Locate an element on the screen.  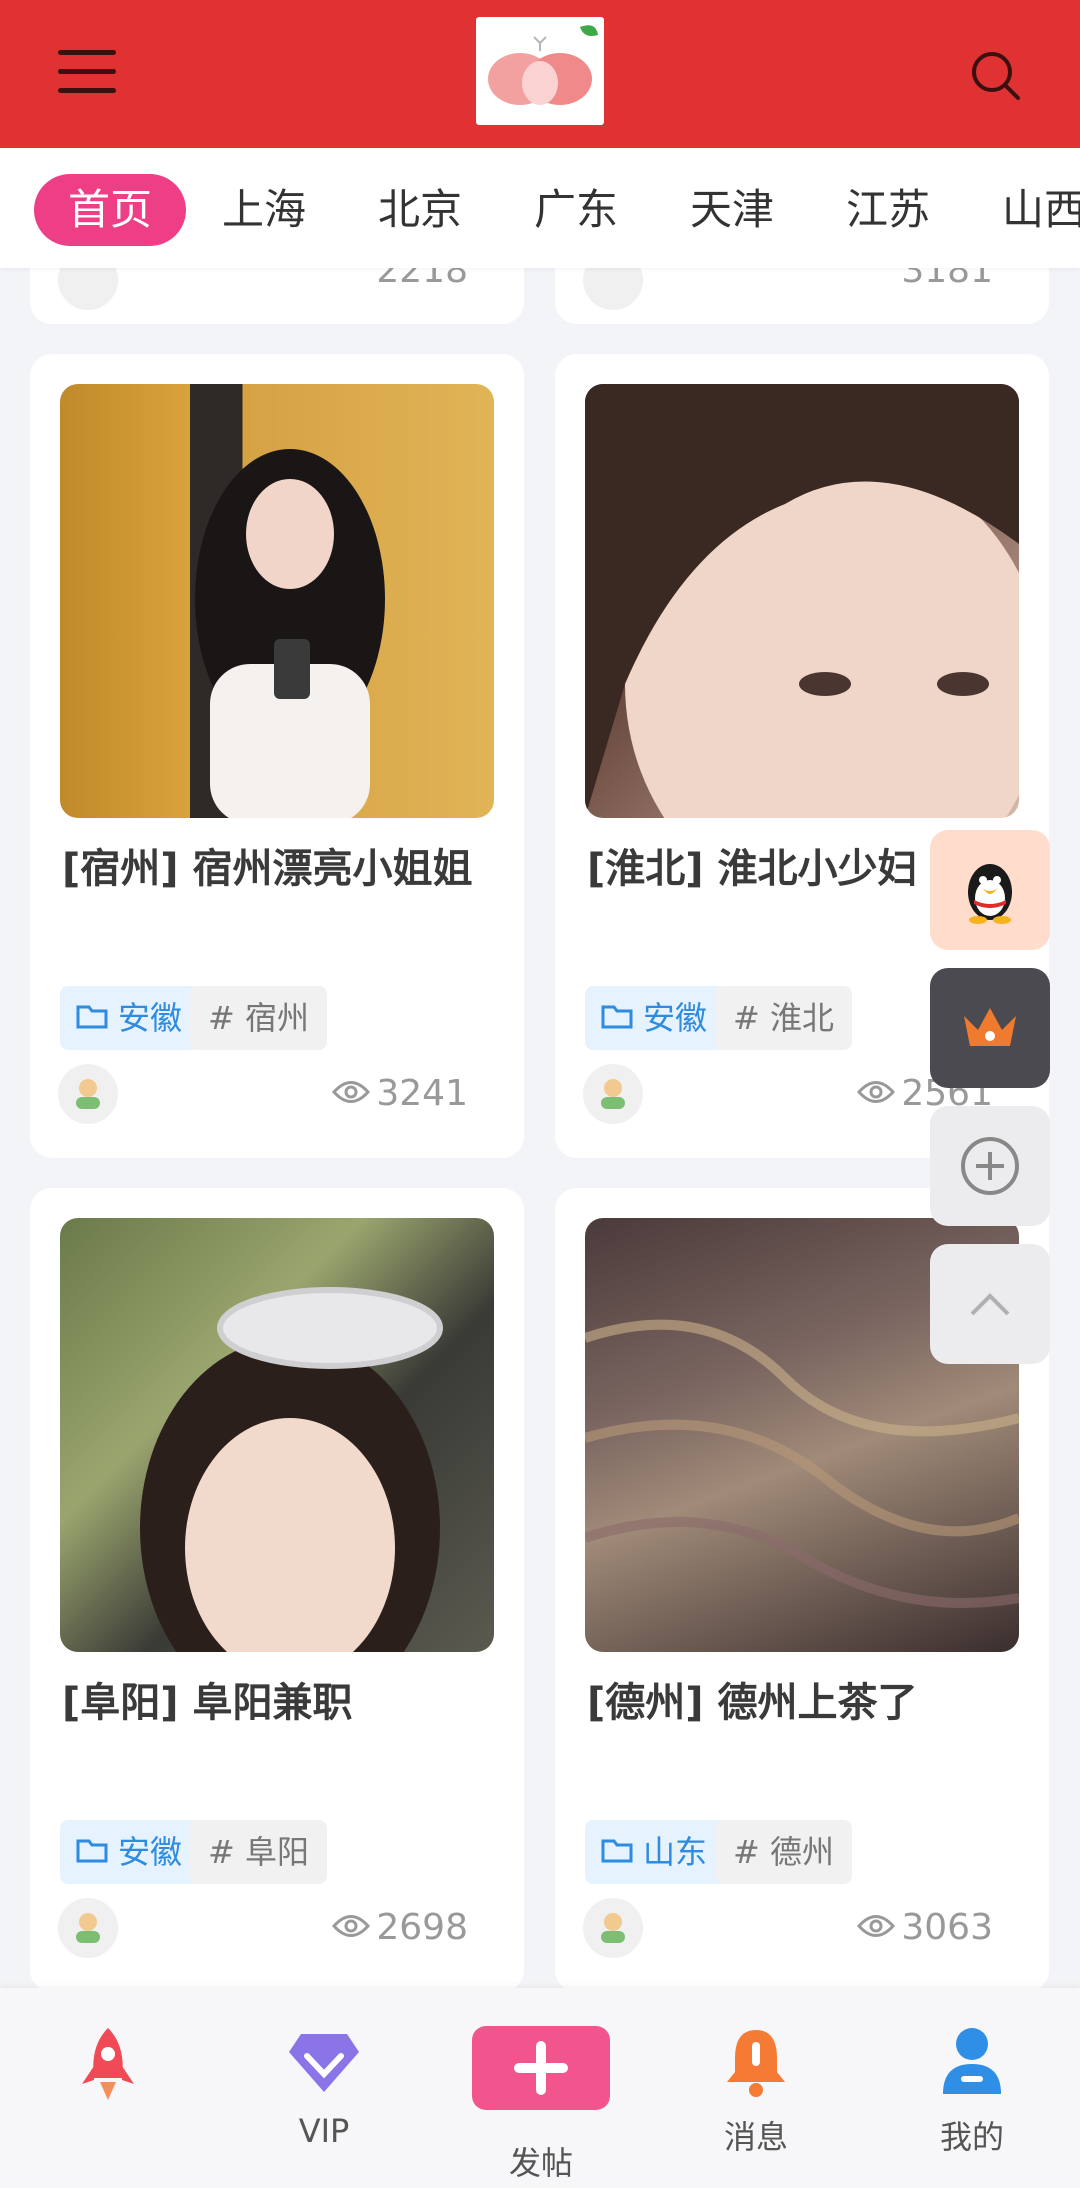
user-icon is located at coordinates (972, 2061).